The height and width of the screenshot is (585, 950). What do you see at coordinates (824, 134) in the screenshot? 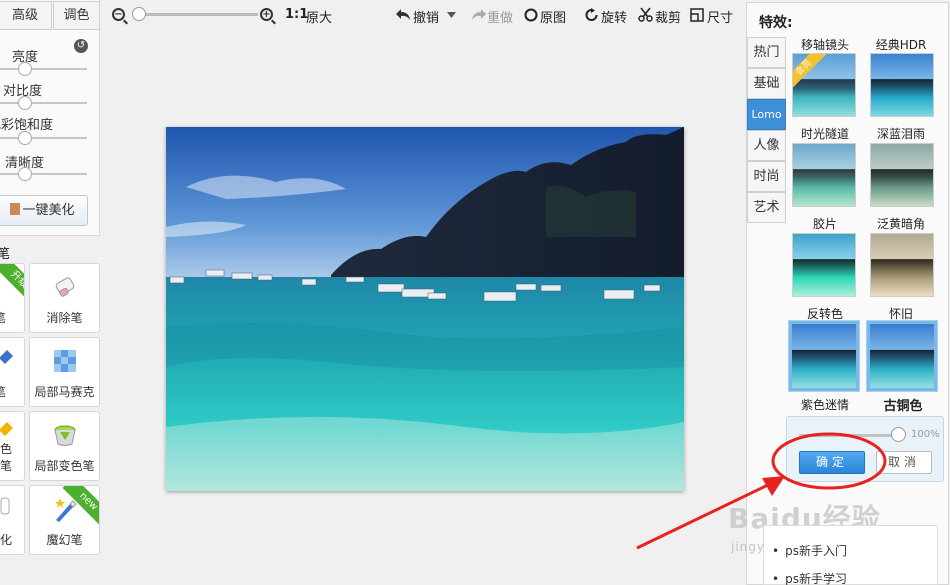
I see `effect-label: 时光隧道` at bounding box center [824, 134].